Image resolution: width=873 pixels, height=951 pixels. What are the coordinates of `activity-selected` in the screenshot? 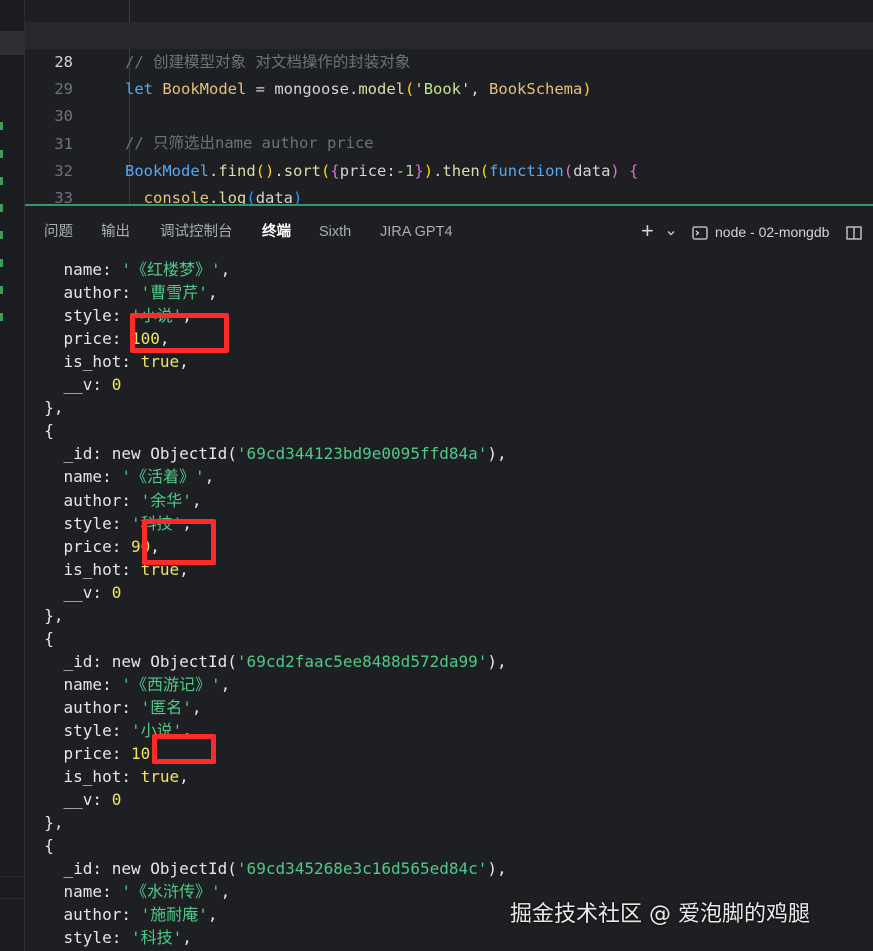 It's located at (12, 43).